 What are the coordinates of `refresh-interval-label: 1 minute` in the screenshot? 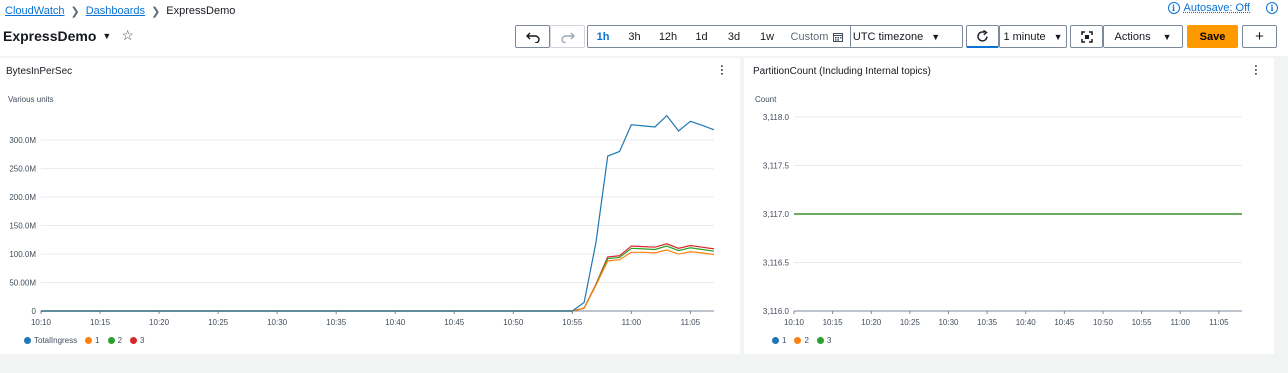 It's located at (1024, 36).